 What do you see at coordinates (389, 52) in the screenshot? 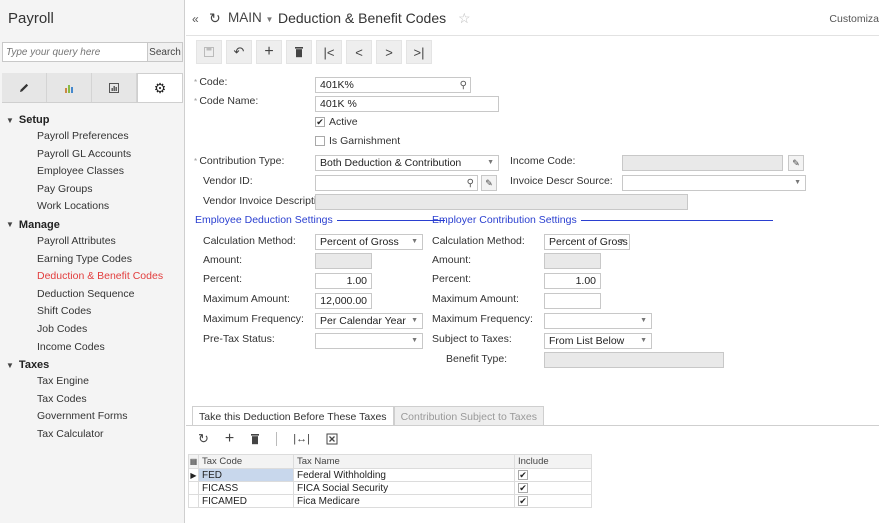
I see `next-button: >` at bounding box center [389, 52].